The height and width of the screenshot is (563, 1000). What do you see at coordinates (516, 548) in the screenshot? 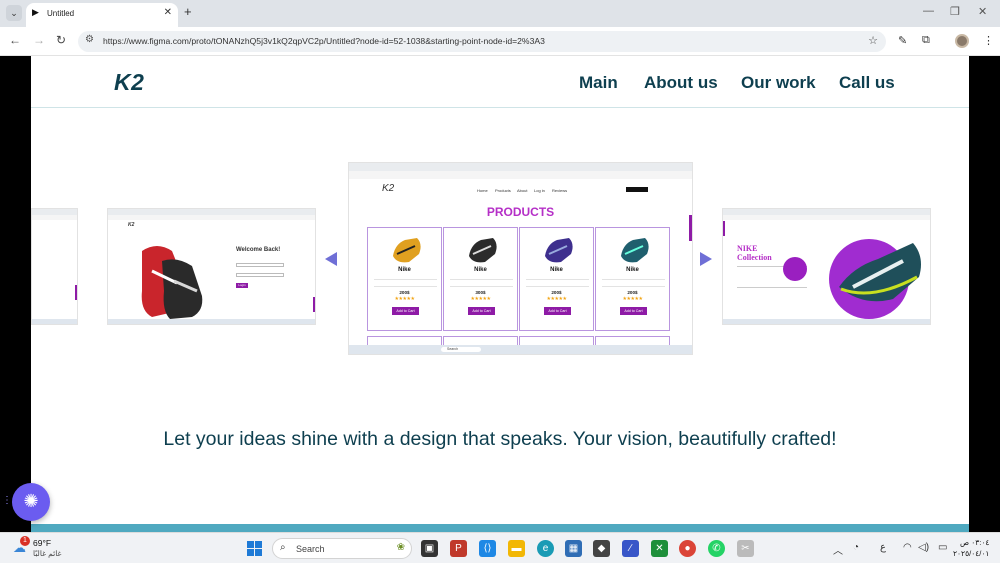
I see `file-explorer-icon: ▬` at bounding box center [516, 548].